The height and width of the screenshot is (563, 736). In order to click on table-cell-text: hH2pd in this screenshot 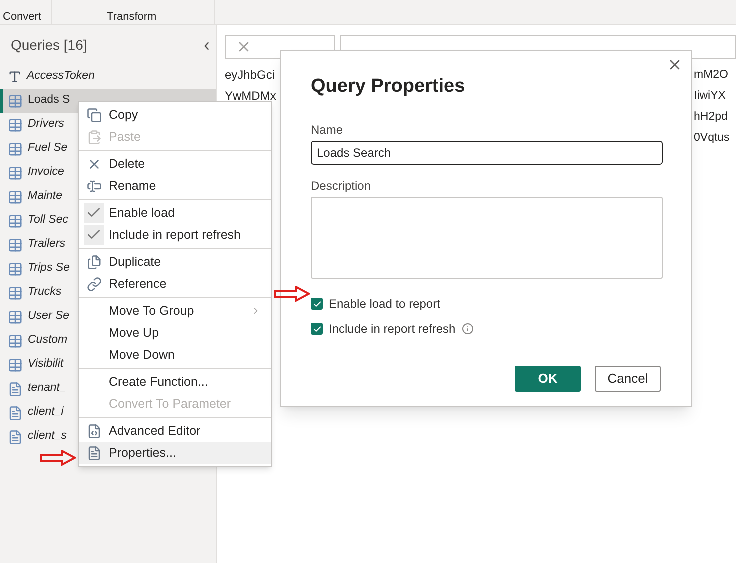, I will do `click(711, 117)`.